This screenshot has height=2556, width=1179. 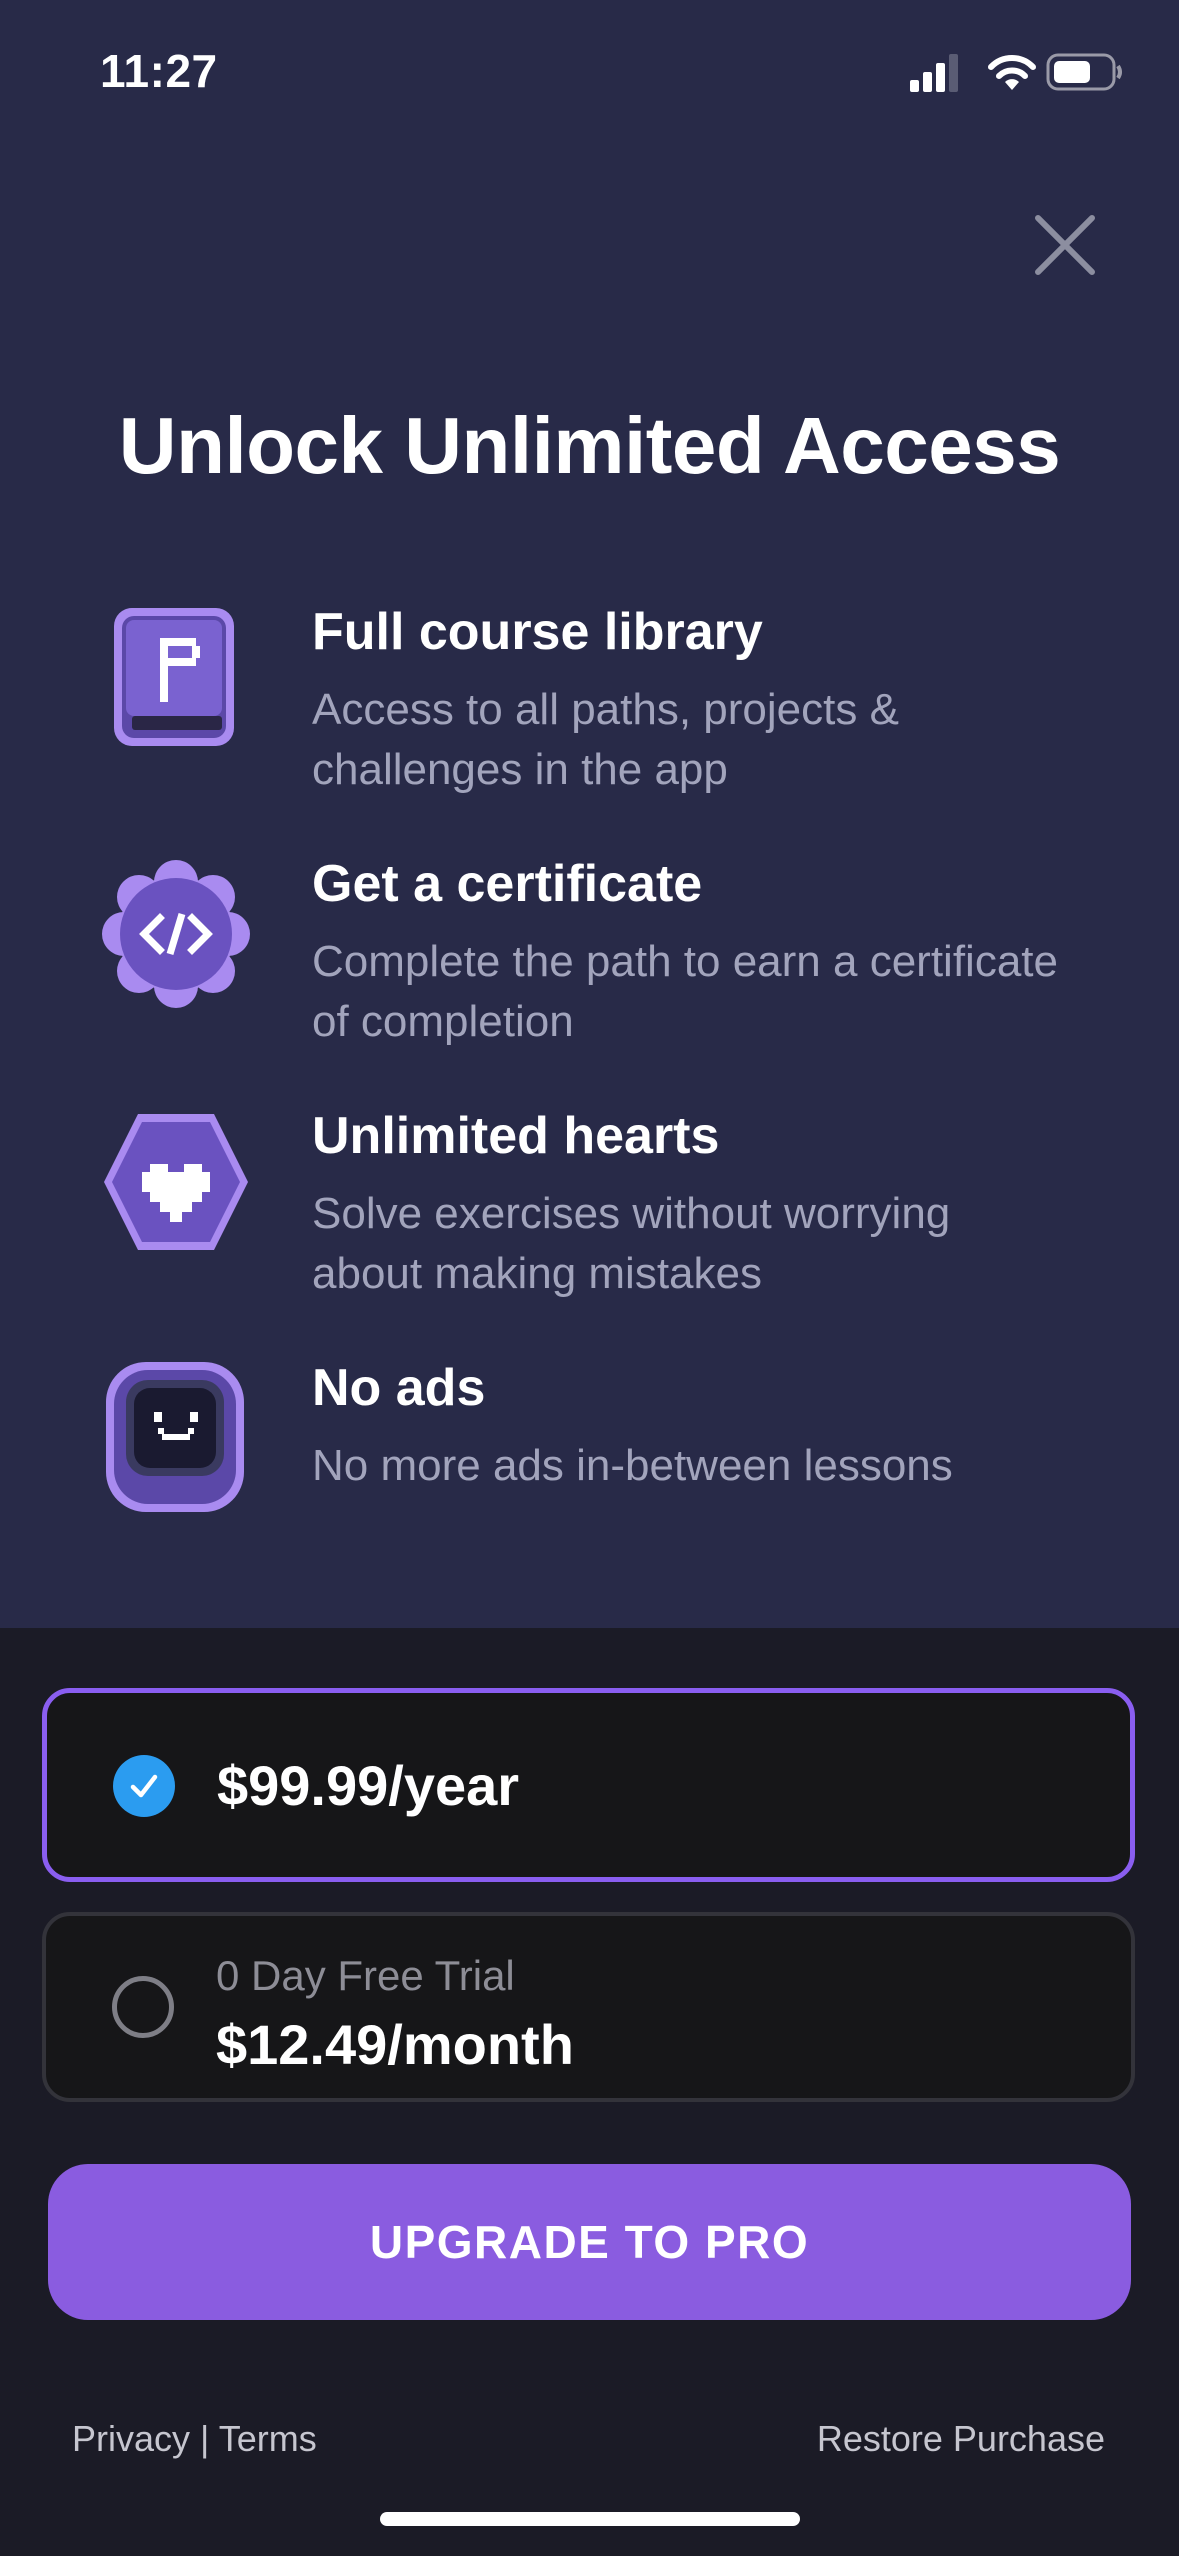 I want to click on wifi-icon, so click(x=1012, y=72).